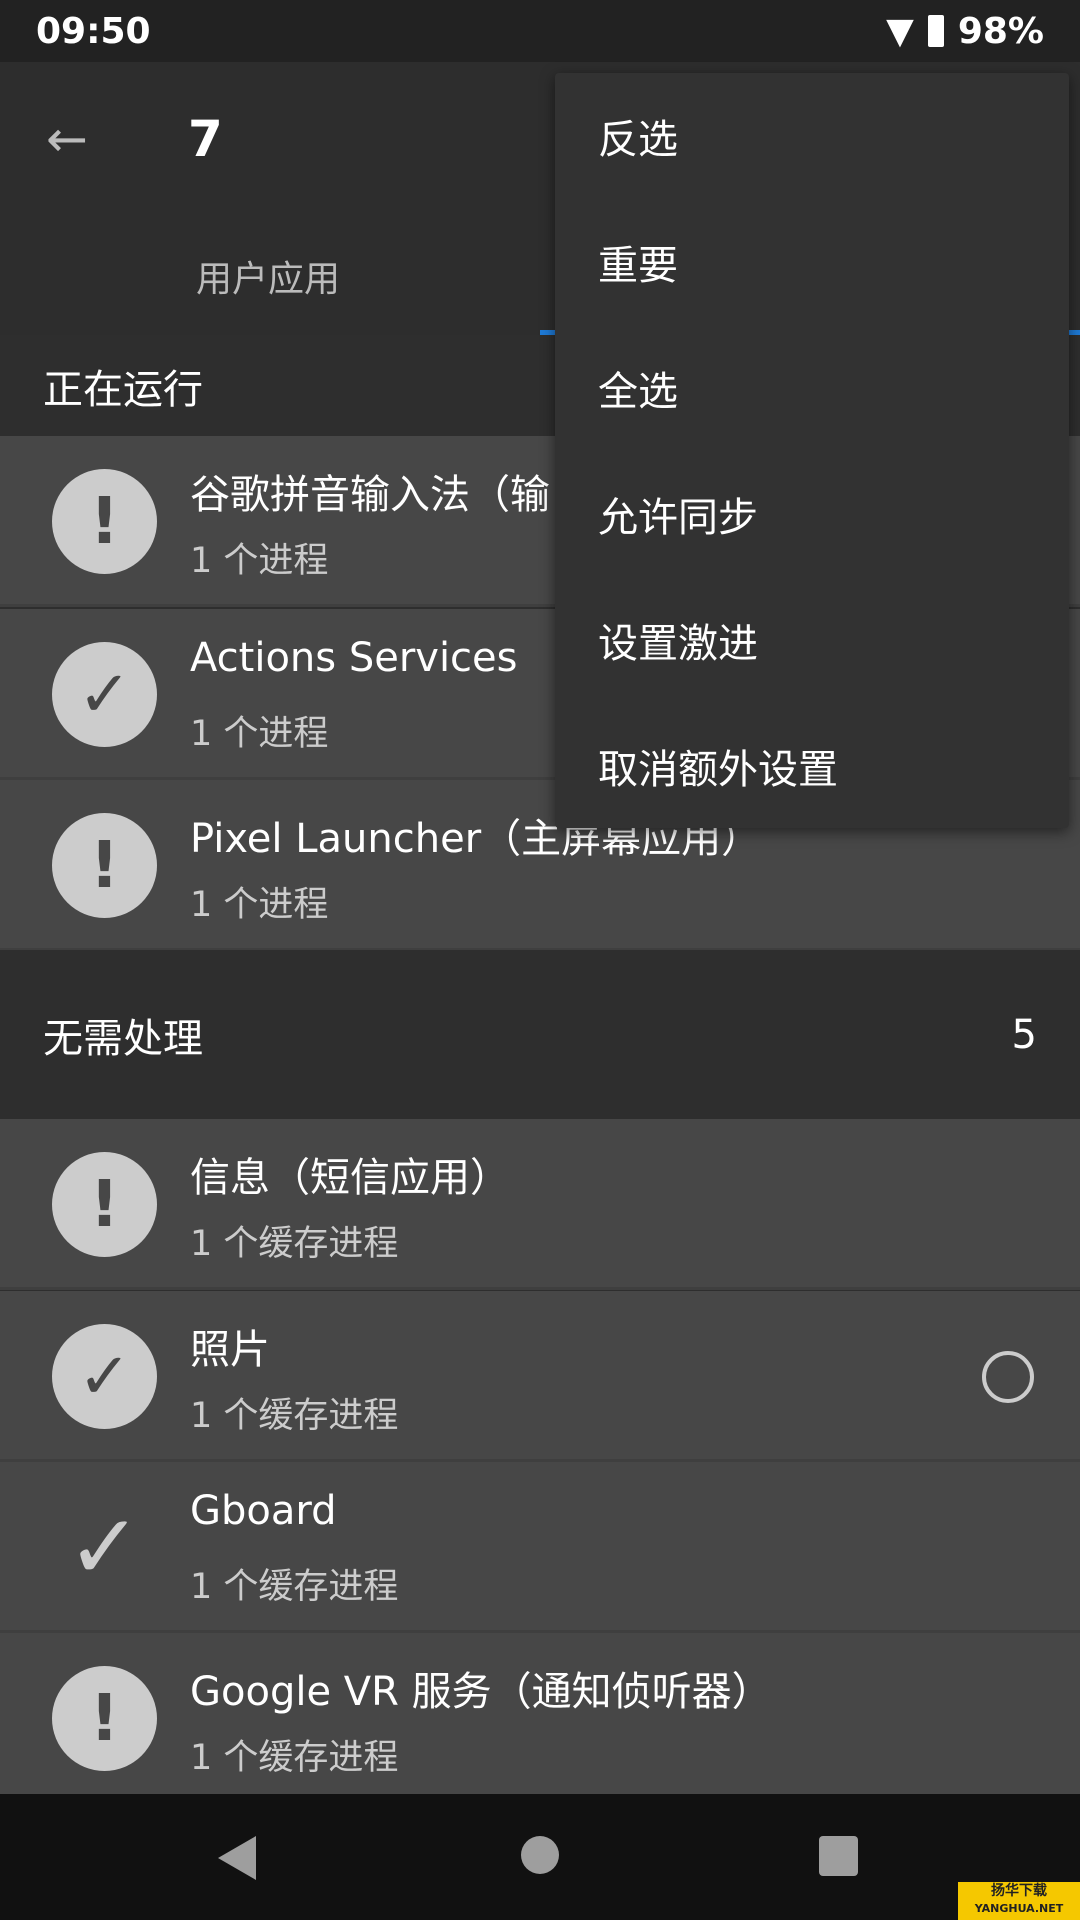 This screenshot has width=1080, height=1920. Describe the element at coordinates (540, 1547) in the screenshot. I see `app-row: ✓ Gboard 1 个缓存进程` at that location.